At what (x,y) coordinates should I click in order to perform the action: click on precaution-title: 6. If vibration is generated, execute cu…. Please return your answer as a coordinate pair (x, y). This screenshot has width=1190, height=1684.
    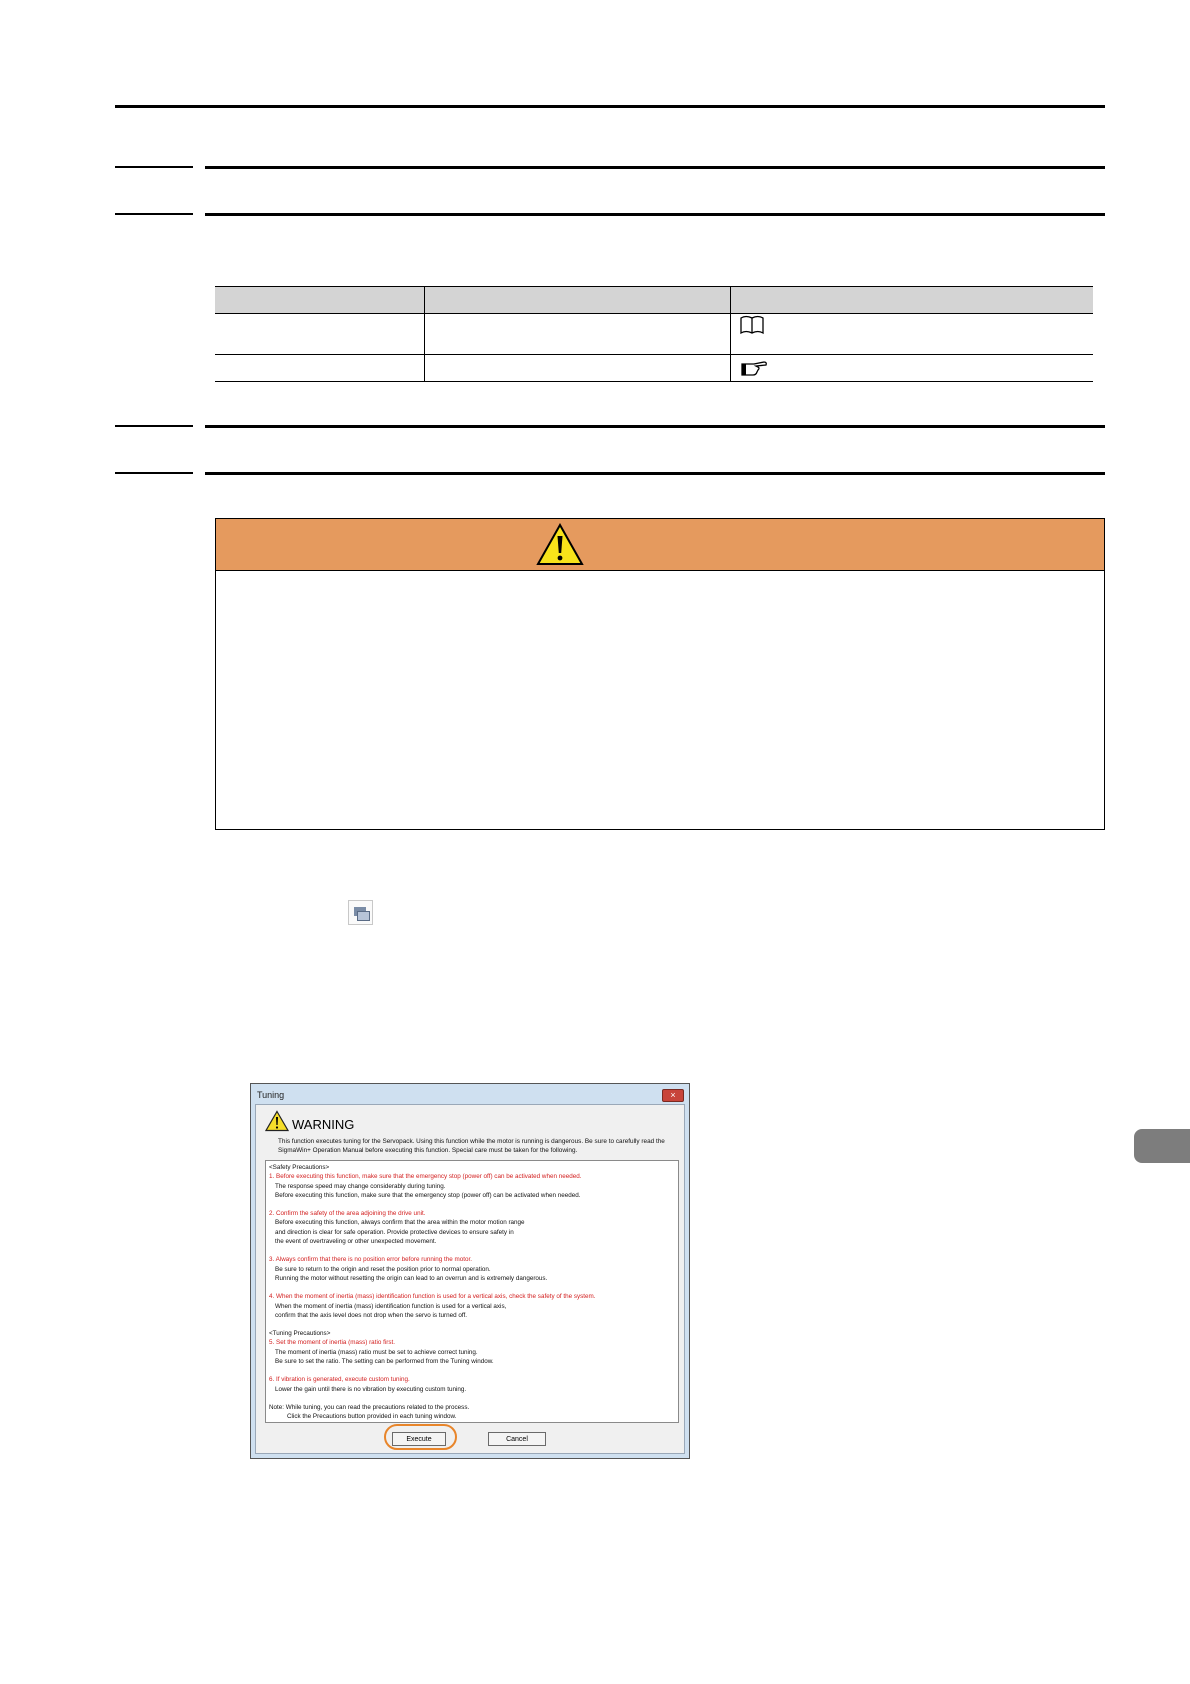
    Looking at the image, I should click on (339, 1380).